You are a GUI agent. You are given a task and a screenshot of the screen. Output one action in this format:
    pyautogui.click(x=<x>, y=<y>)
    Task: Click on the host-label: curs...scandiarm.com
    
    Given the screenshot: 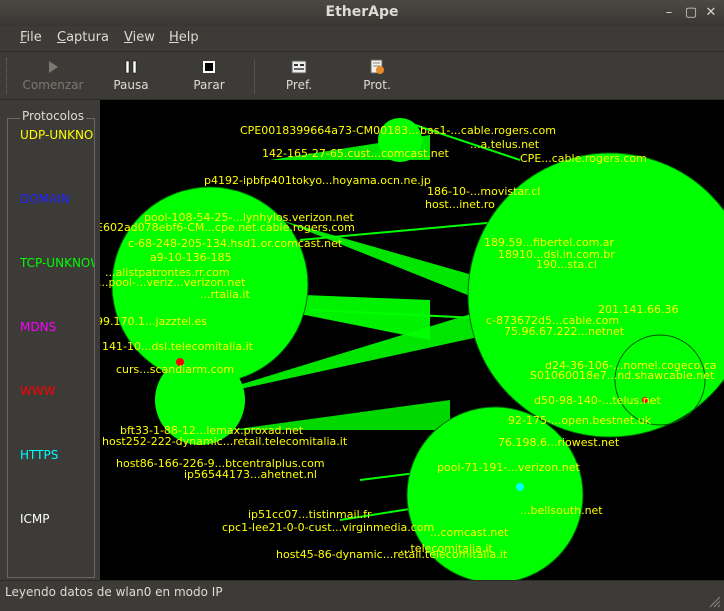 What is the action you would take?
    pyautogui.click(x=175, y=369)
    